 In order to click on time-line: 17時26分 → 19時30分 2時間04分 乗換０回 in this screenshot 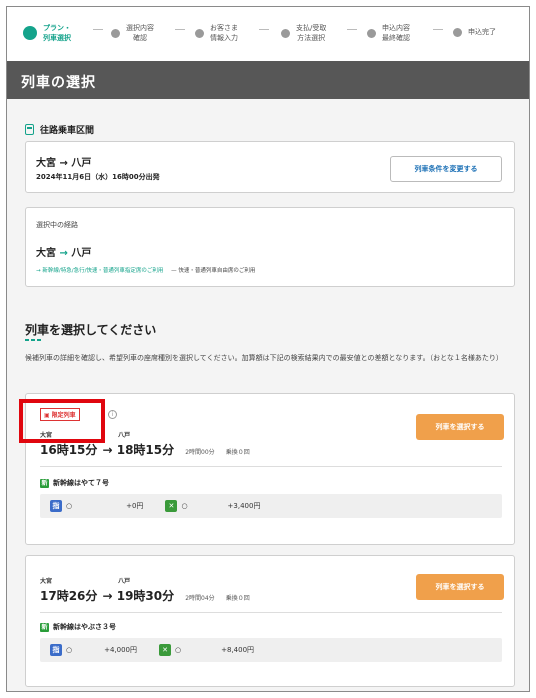, I will do `click(145, 594)`.